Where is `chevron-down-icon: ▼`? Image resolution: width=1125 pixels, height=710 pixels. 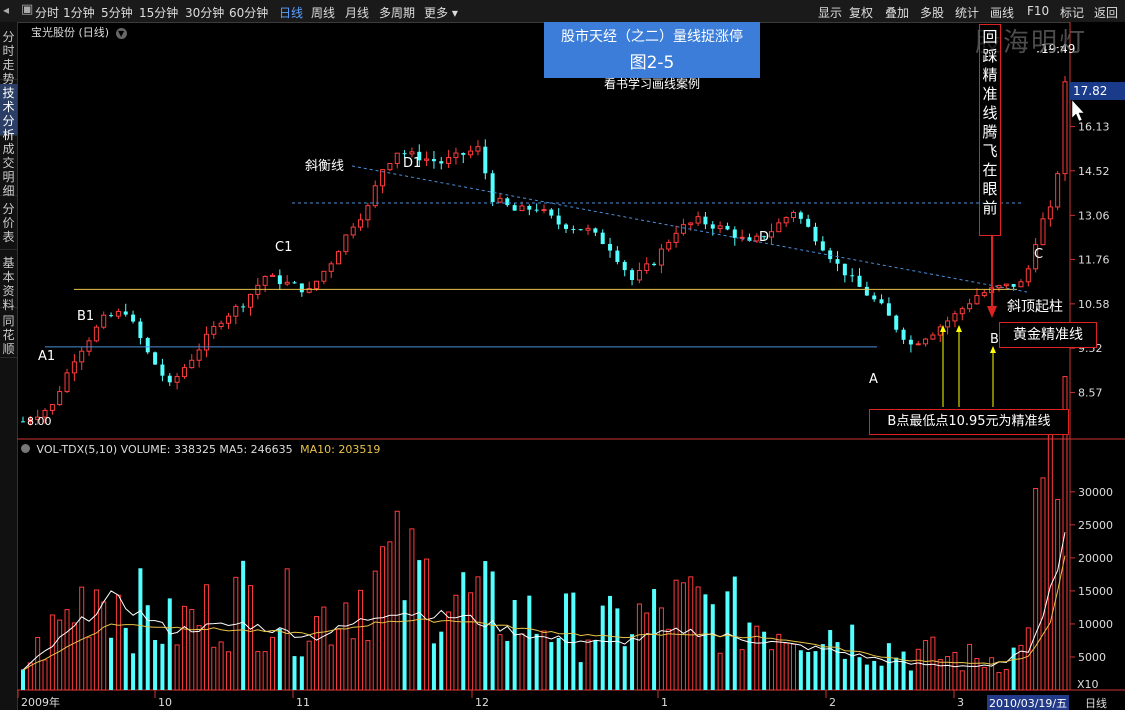
chevron-down-icon: ▼ is located at coordinates (121, 33).